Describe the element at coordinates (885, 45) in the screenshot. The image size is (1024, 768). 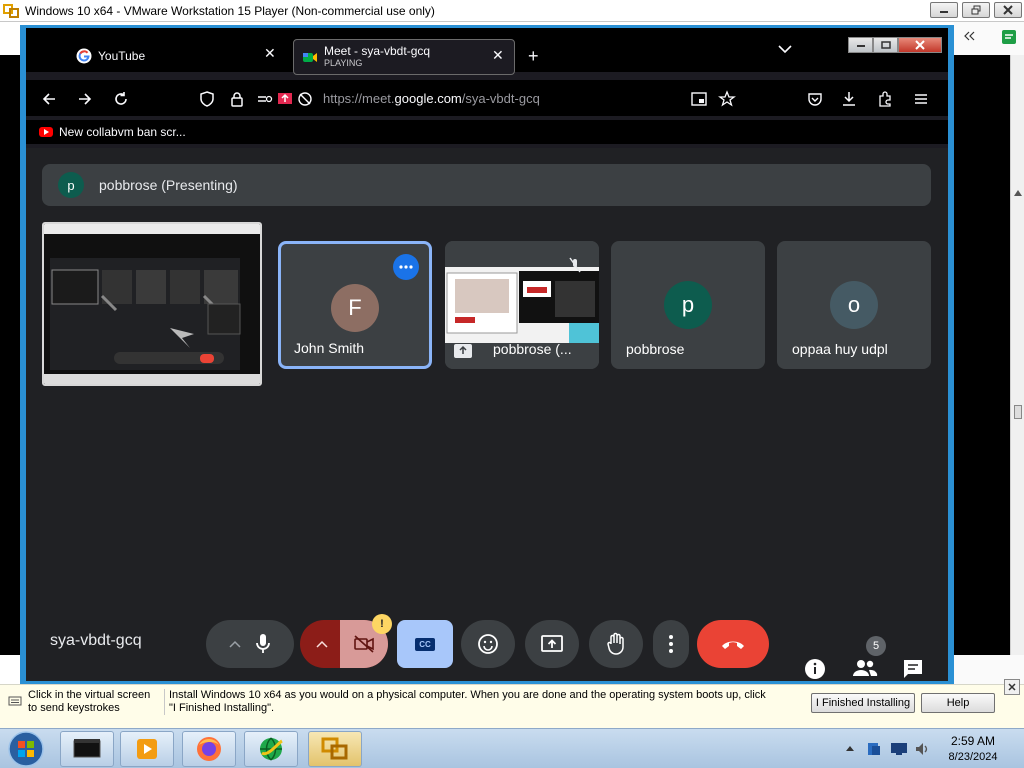
I see `guest-maximize-button` at that location.